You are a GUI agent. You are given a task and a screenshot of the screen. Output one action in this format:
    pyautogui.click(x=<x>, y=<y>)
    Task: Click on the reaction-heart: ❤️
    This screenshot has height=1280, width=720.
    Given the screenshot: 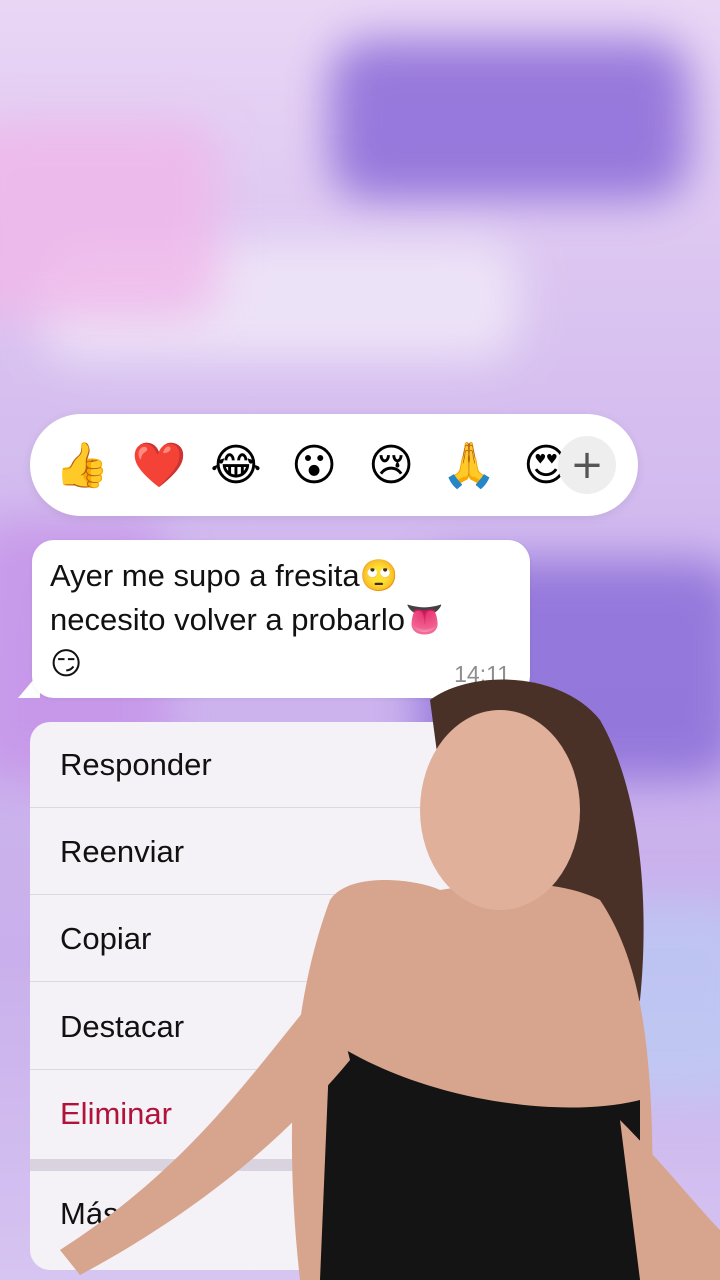 What is the action you would take?
    pyautogui.click(x=159, y=466)
    